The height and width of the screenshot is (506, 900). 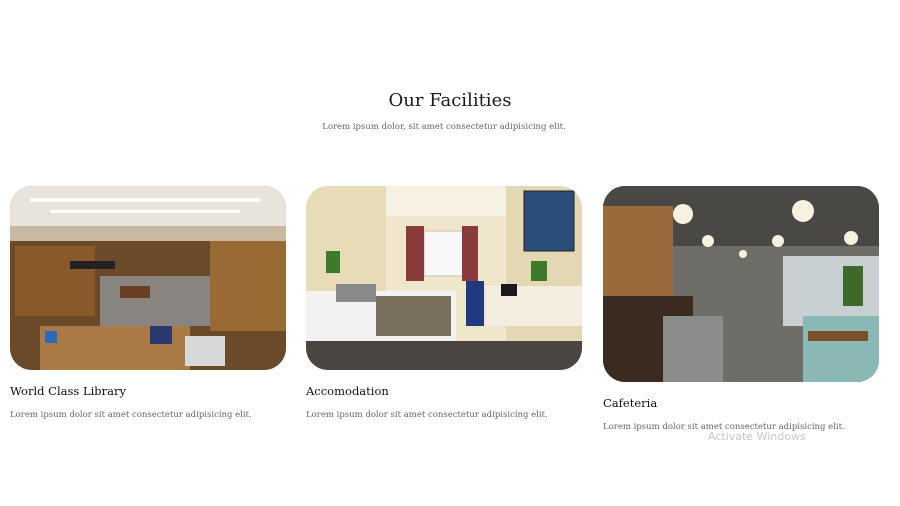 What do you see at coordinates (148, 278) in the screenshot?
I see `library-image` at bounding box center [148, 278].